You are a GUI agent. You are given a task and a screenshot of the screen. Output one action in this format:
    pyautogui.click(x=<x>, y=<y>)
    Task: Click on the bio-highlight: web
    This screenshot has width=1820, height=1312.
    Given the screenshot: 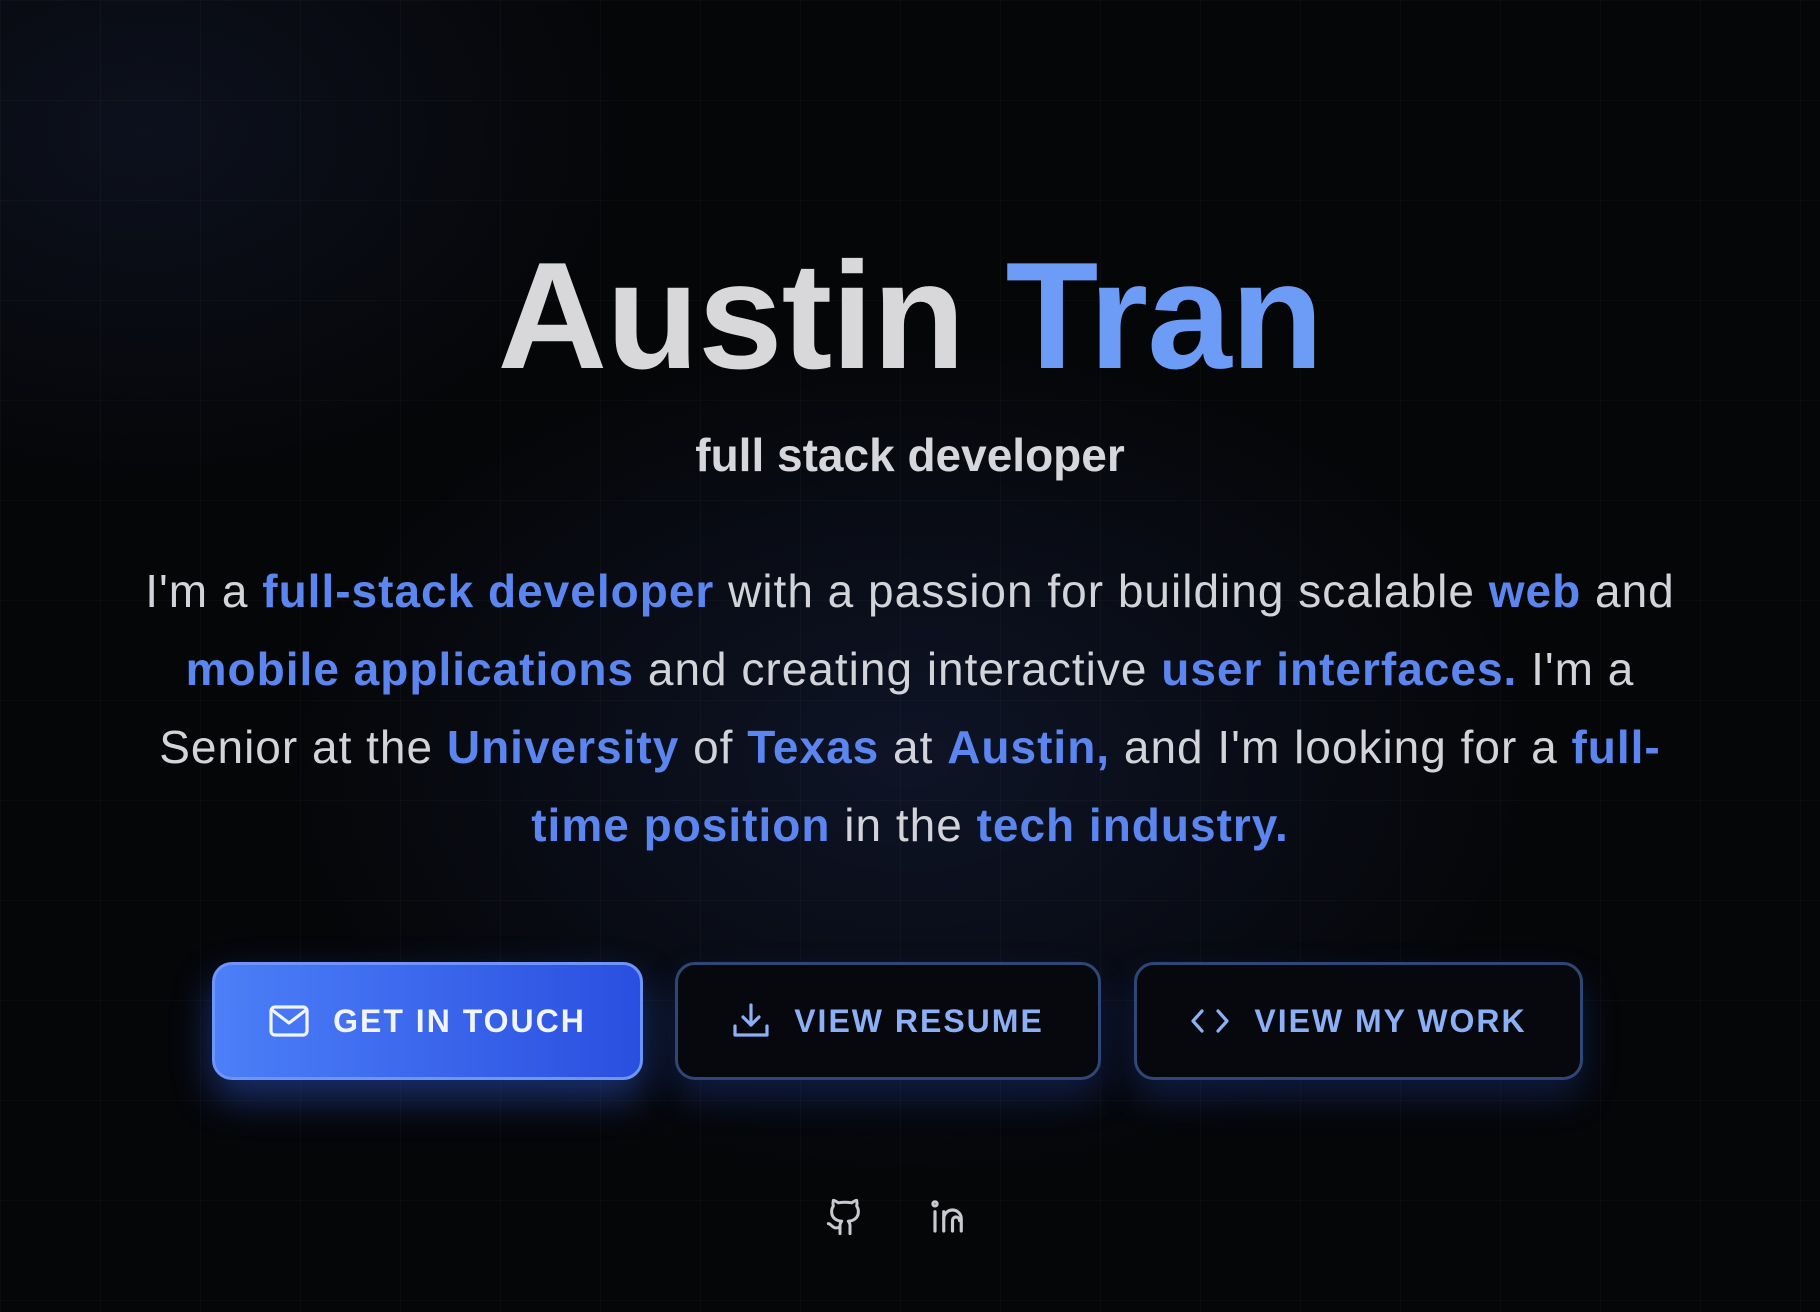 What is the action you would take?
    pyautogui.click(x=1535, y=591)
    